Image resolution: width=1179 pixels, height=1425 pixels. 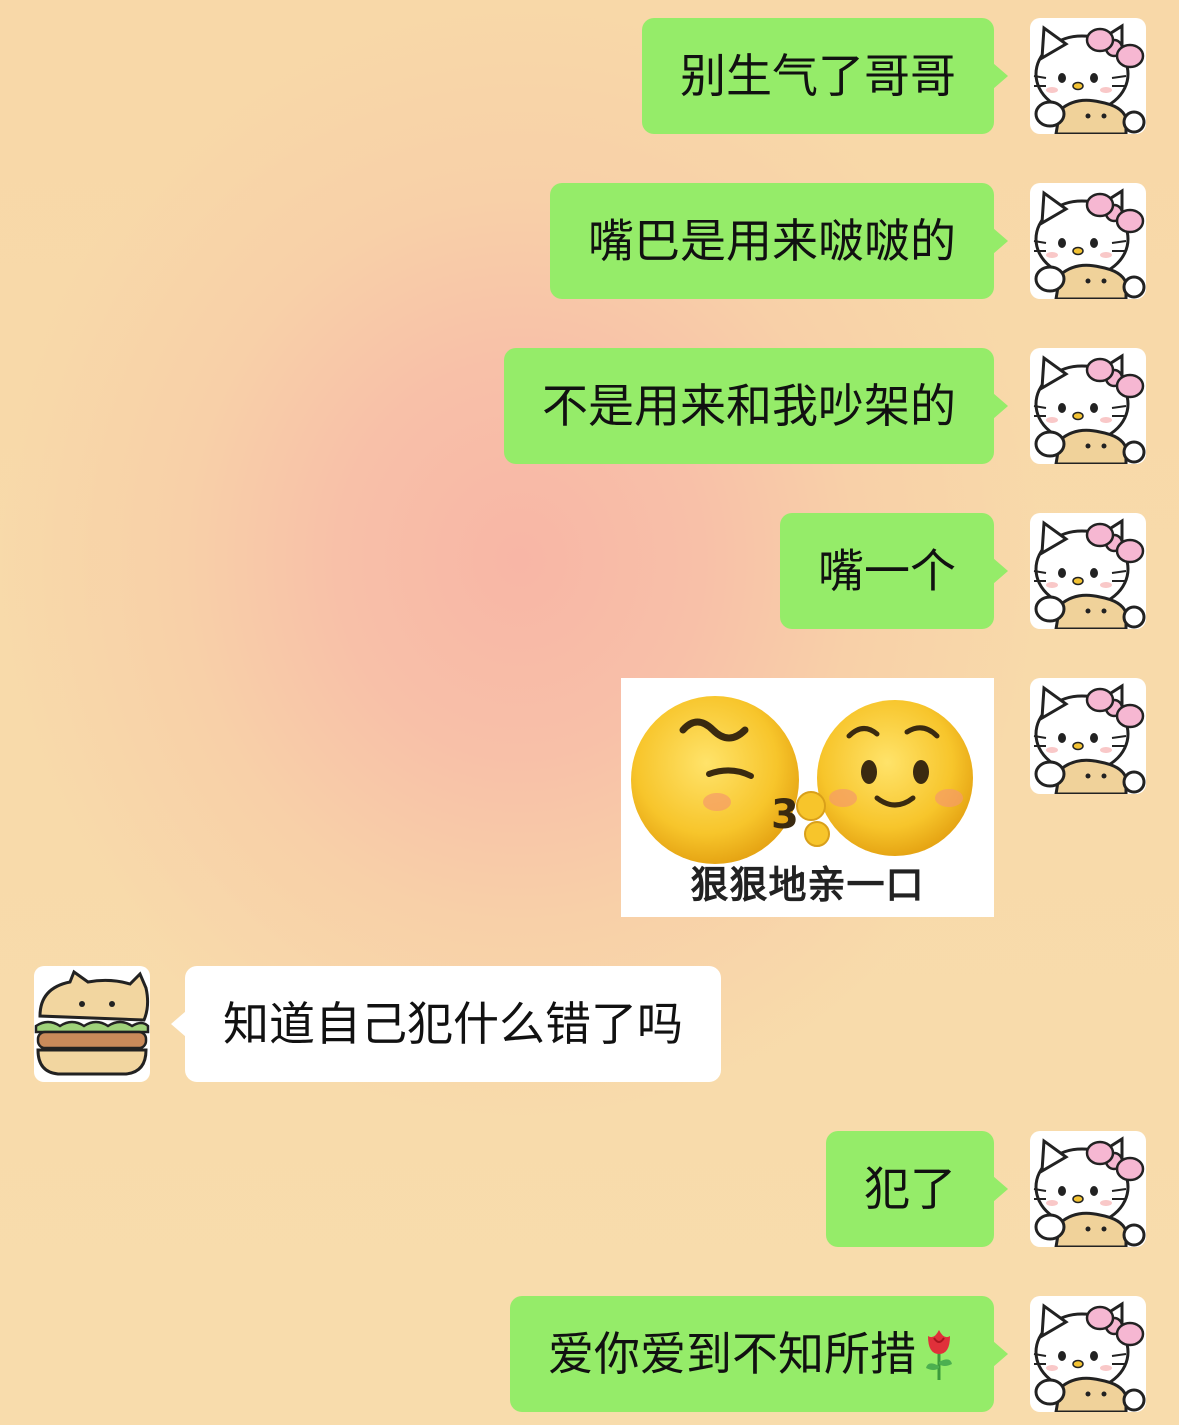 I want to click on message-bubble: 犯了, so click(x=917, y=1189).